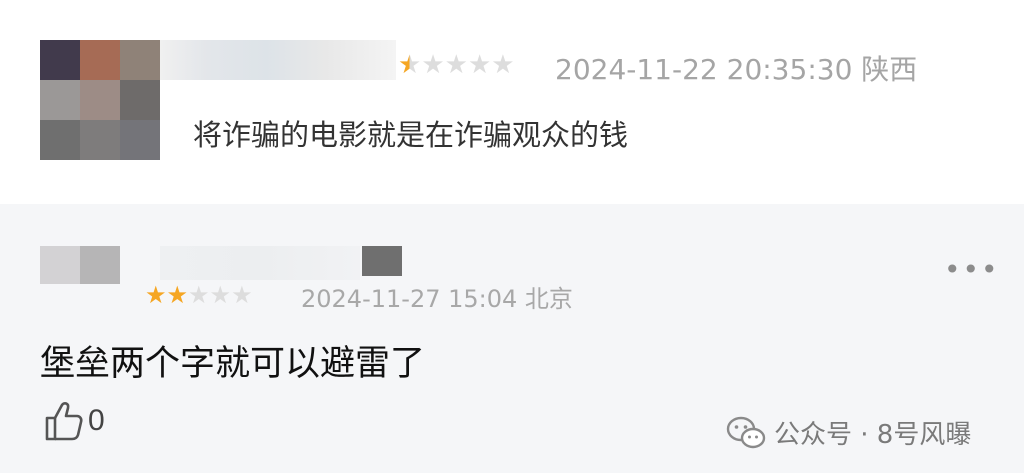  What do you see at coordinates (411, 135) in the screenshot?
I see `review-text: 将诈骗的电影就是在诈骗观众的钱` at bounding box center [411, 135].